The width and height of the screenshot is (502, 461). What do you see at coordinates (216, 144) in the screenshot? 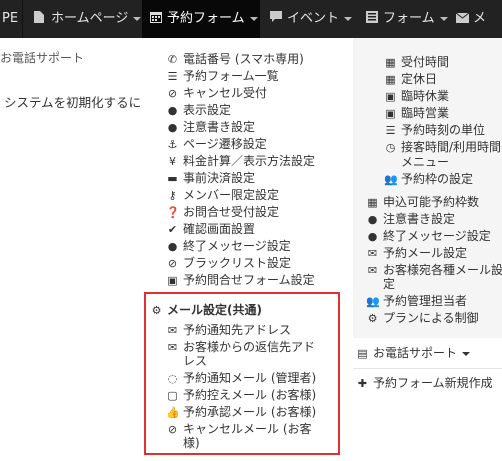
I see `menu-item-page-transition: ⚓ ページ遷移設定` at bounding box center [216, 144].